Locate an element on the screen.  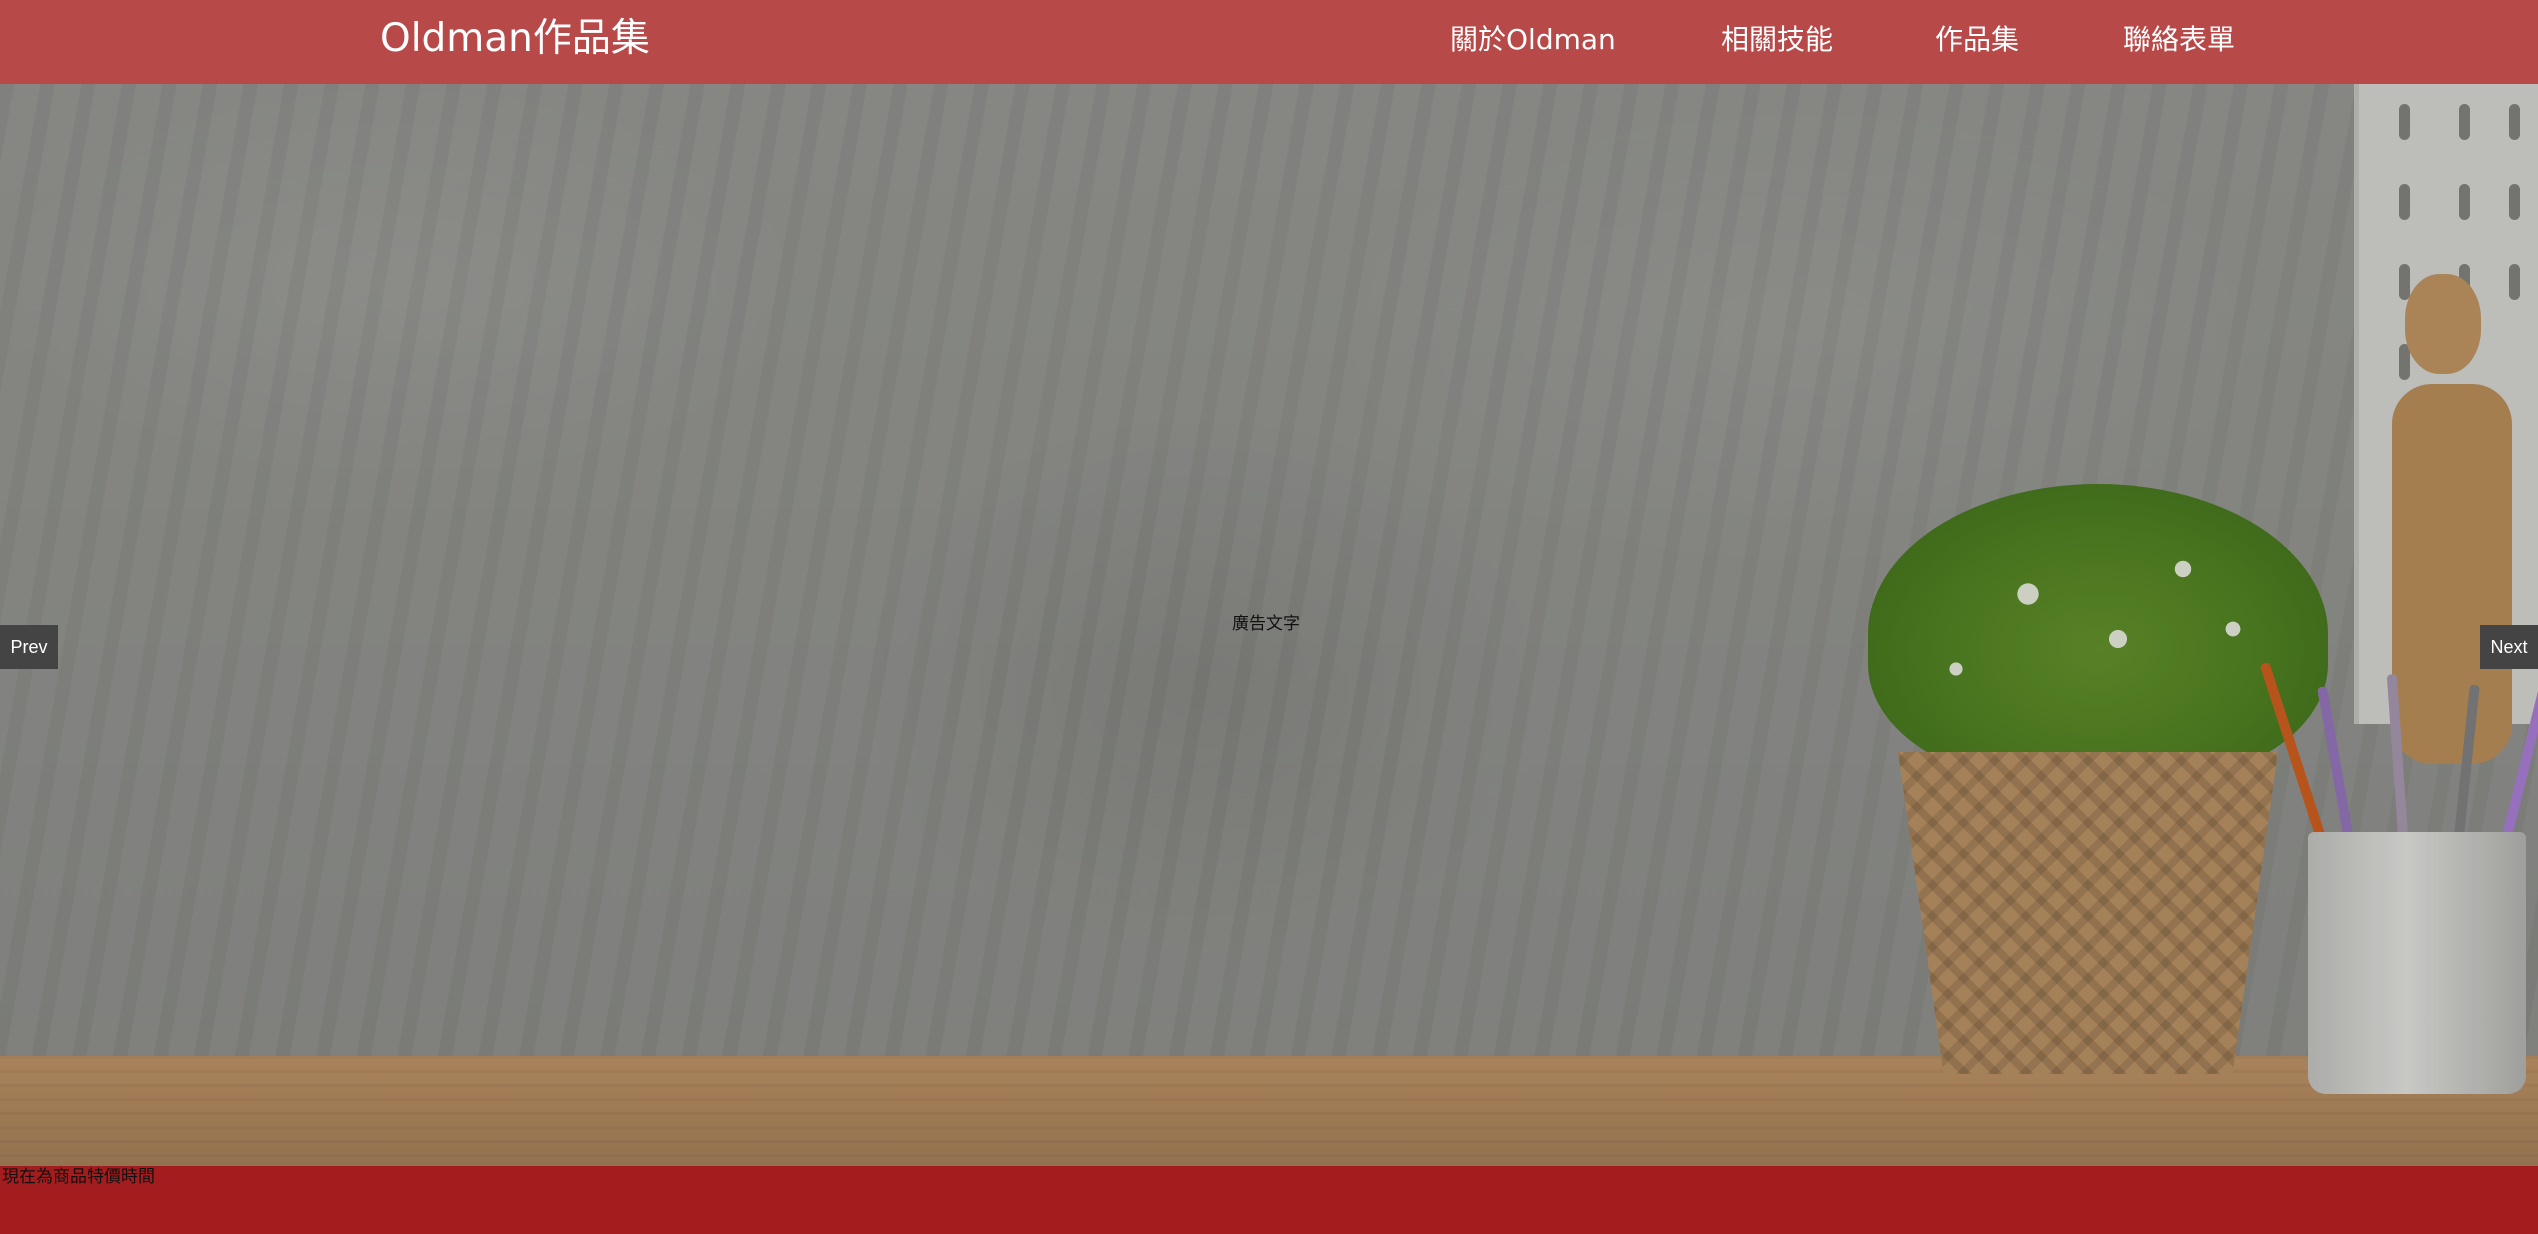
slider-prev-button: Prev is located at coordinates (29, 647).